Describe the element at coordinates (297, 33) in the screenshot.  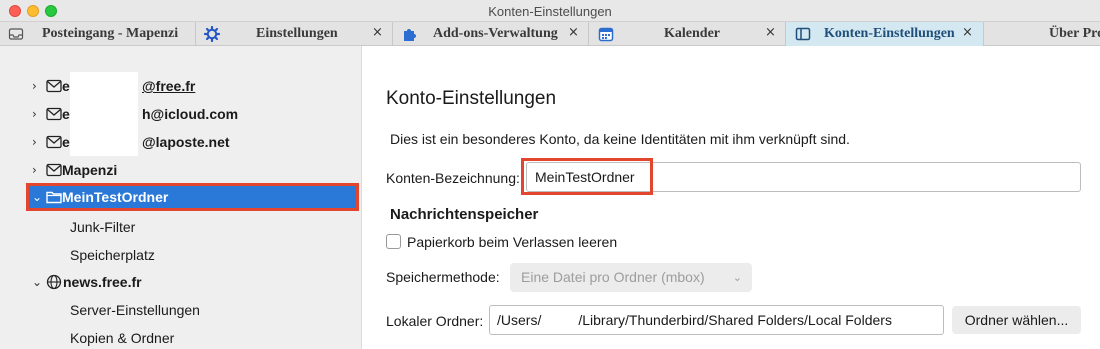
I see `tab-label: Einstellungen` at that location.